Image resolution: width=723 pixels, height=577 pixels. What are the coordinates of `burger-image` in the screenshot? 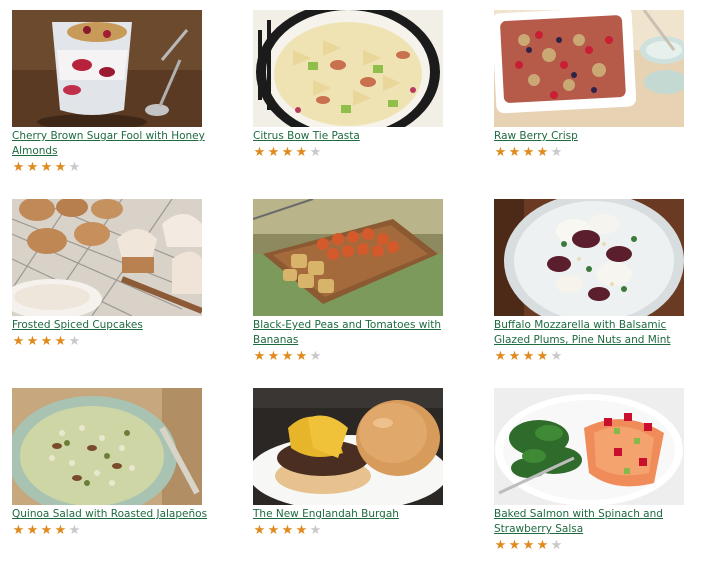 It's located at (348, 446).